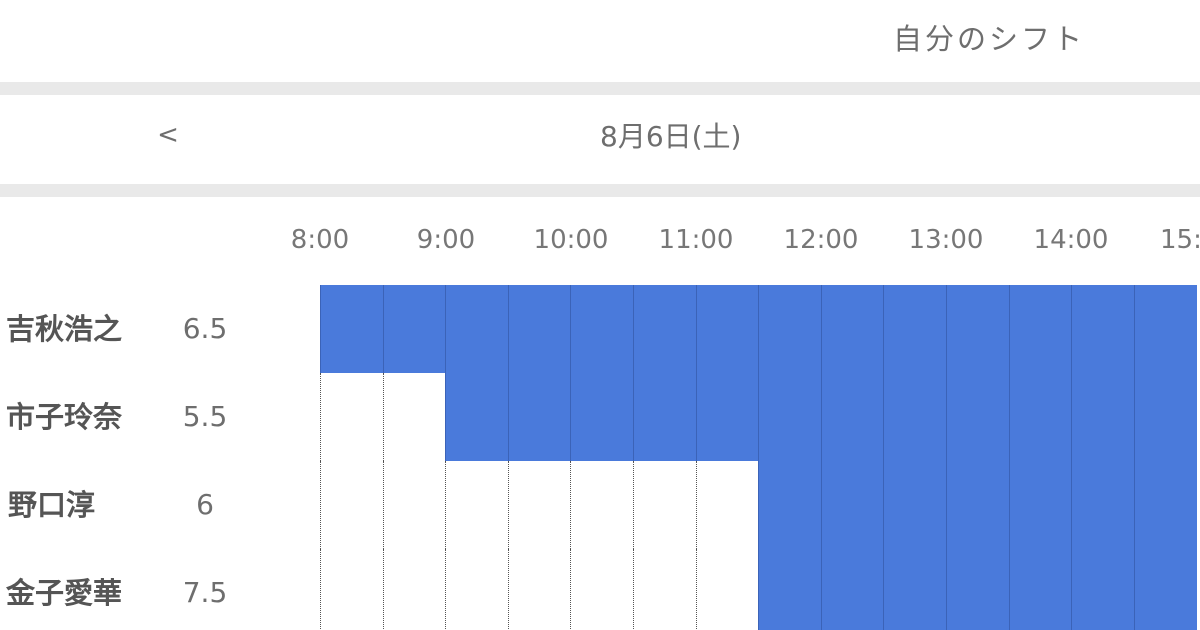  Describe the element at coordinates (671, 136) in the screenshot. I see `current-date-label: 8月6日(土)` at that location.